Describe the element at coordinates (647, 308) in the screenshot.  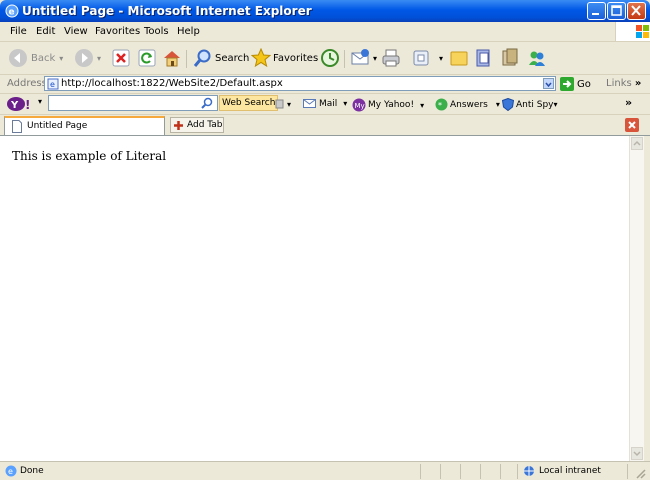
I see `window-edge` at that location.